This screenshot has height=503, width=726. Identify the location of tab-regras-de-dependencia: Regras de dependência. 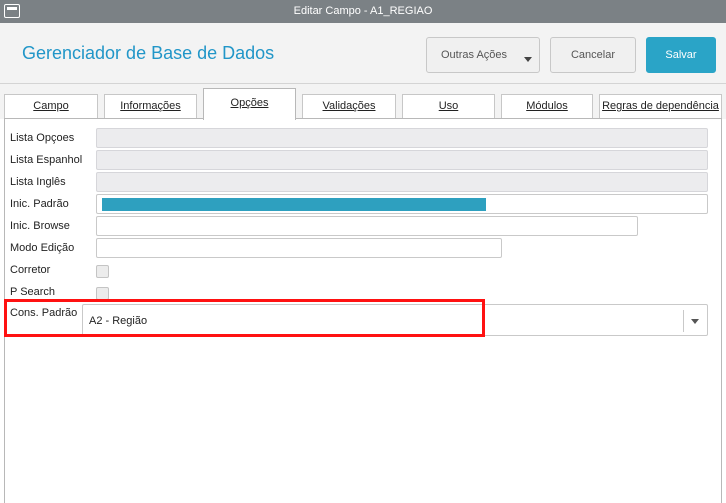
(660, 106).